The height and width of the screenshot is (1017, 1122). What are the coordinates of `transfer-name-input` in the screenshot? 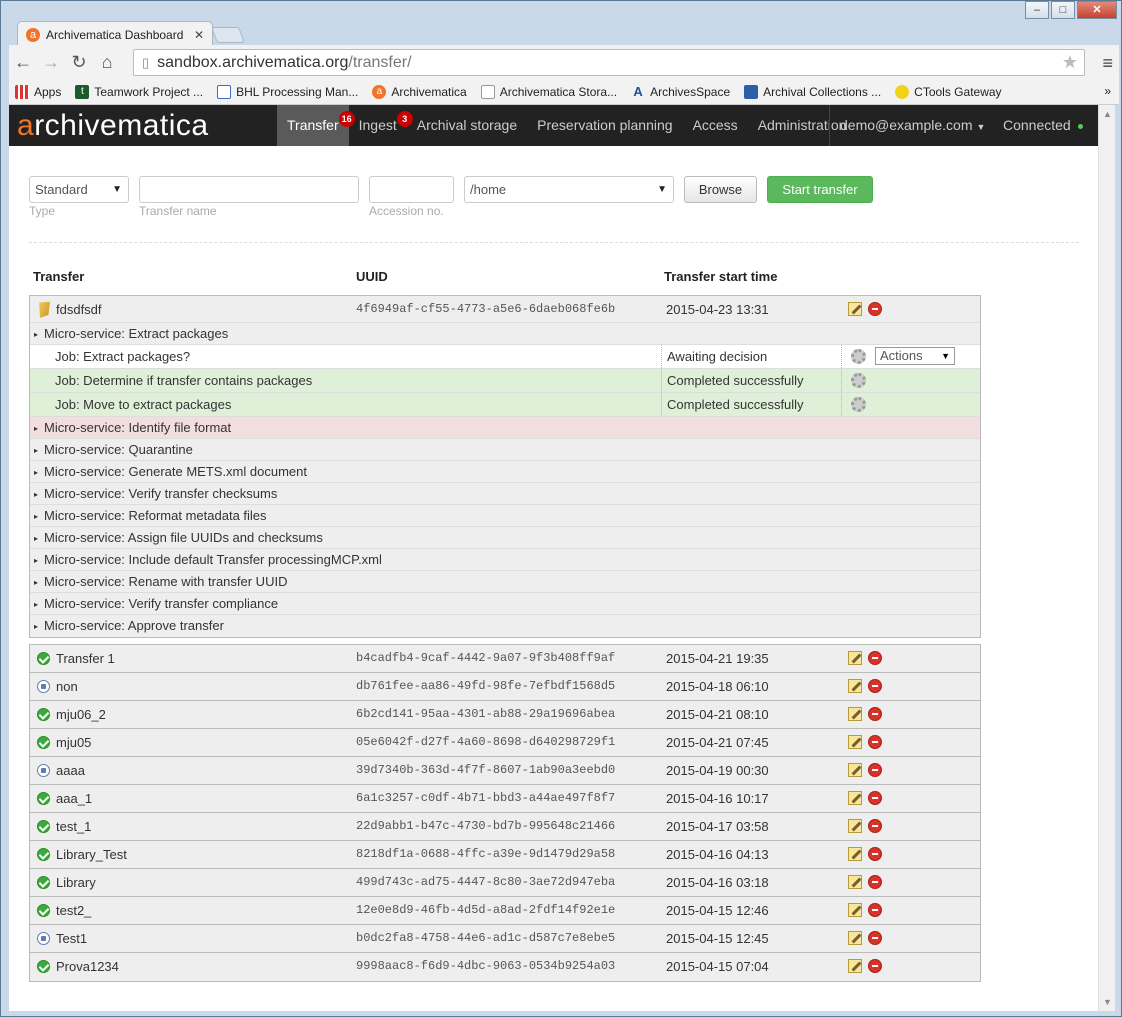 It's located at (249, 189).